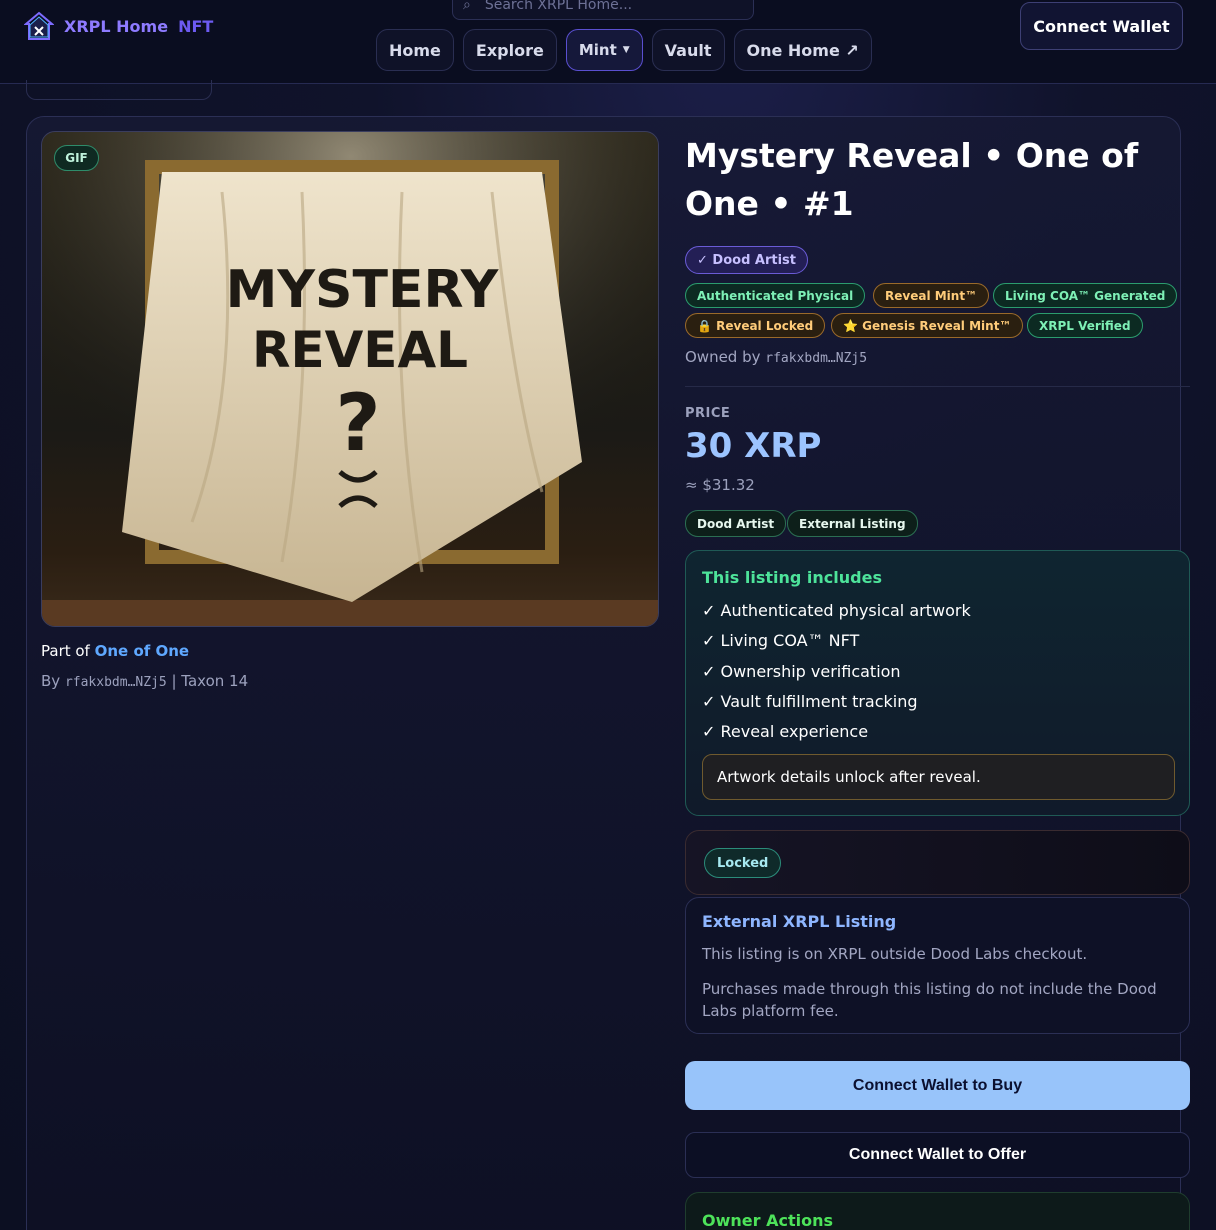  Describe the element at coordinates (357, 424) in the screenshot. I see `art-text-question: ?` at that location.